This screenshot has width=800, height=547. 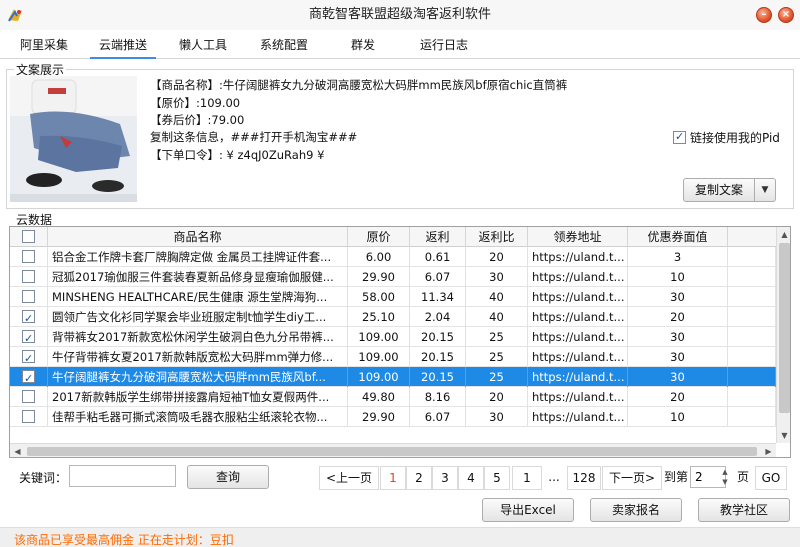 I want to click on seller-signup-button: 卖家报名, so click(x=636, y=510).